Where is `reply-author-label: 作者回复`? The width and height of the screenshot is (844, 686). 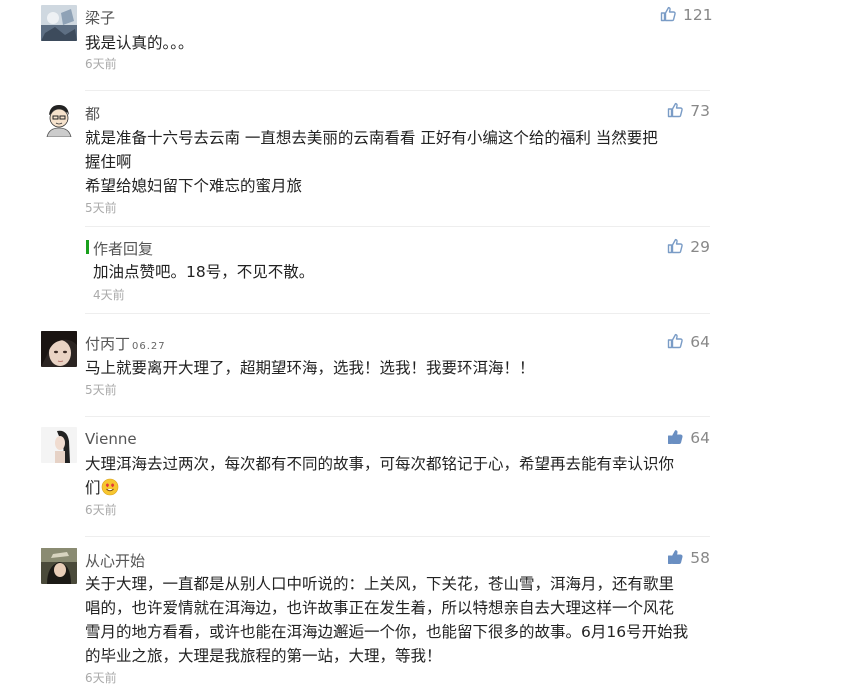 reply-author-label: 作者回复 is located at coordinates (123, 249).